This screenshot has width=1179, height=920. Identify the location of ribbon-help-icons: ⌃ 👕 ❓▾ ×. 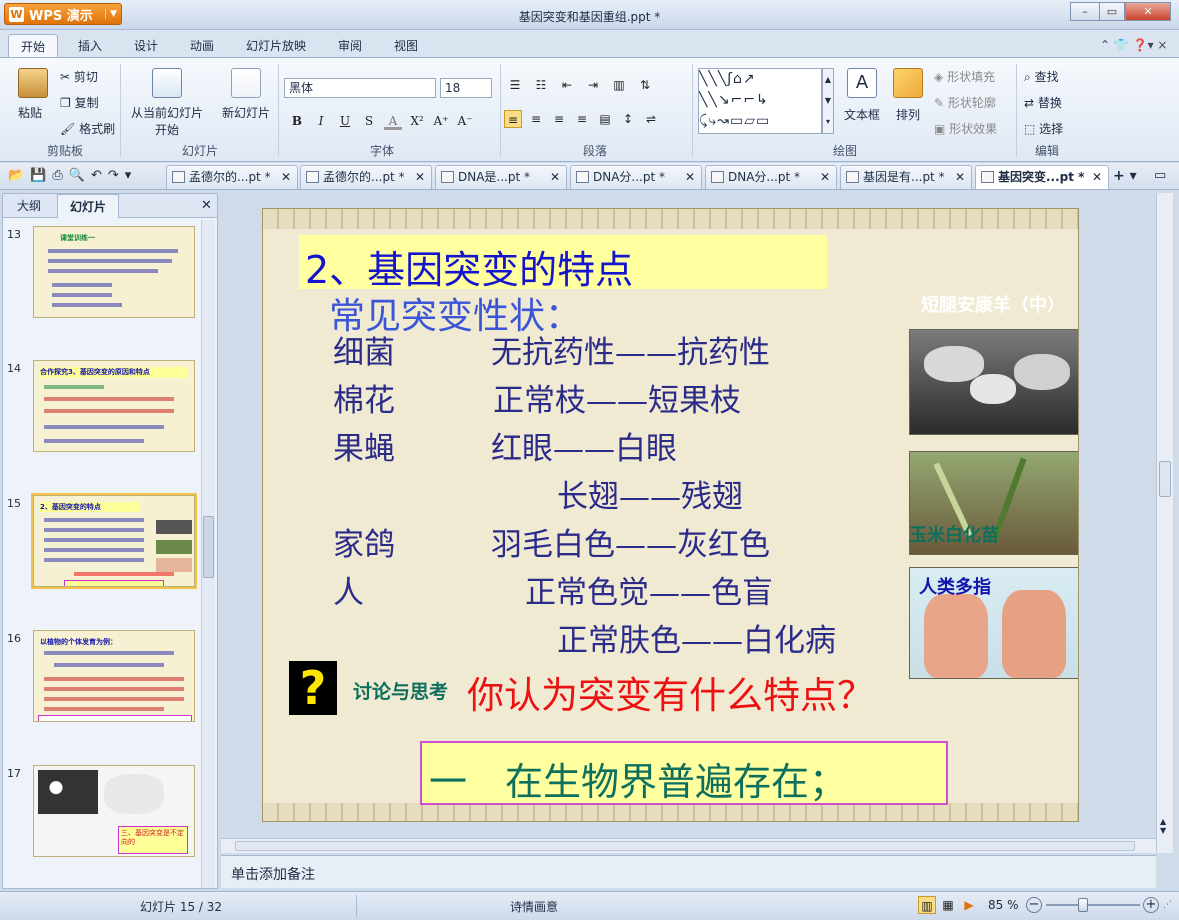
(1133, 45).